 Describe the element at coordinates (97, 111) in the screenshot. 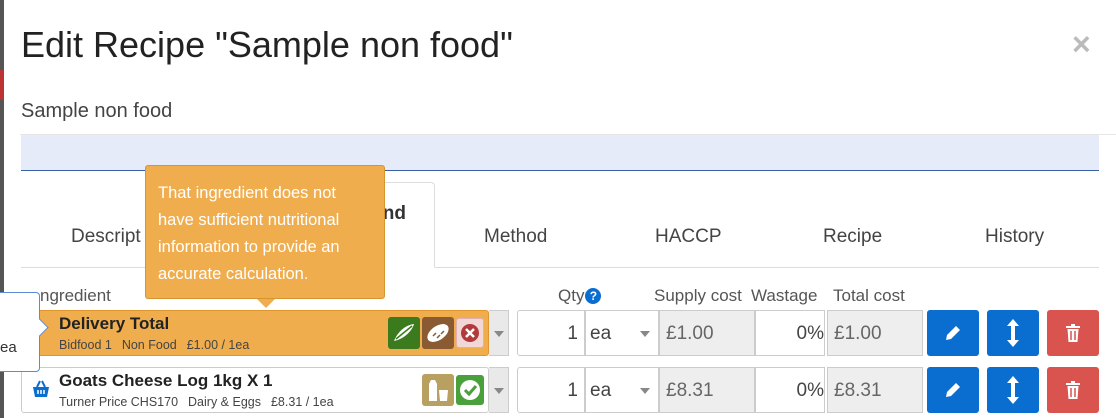

I see `modal-subtitle: Sample non food` at that location.